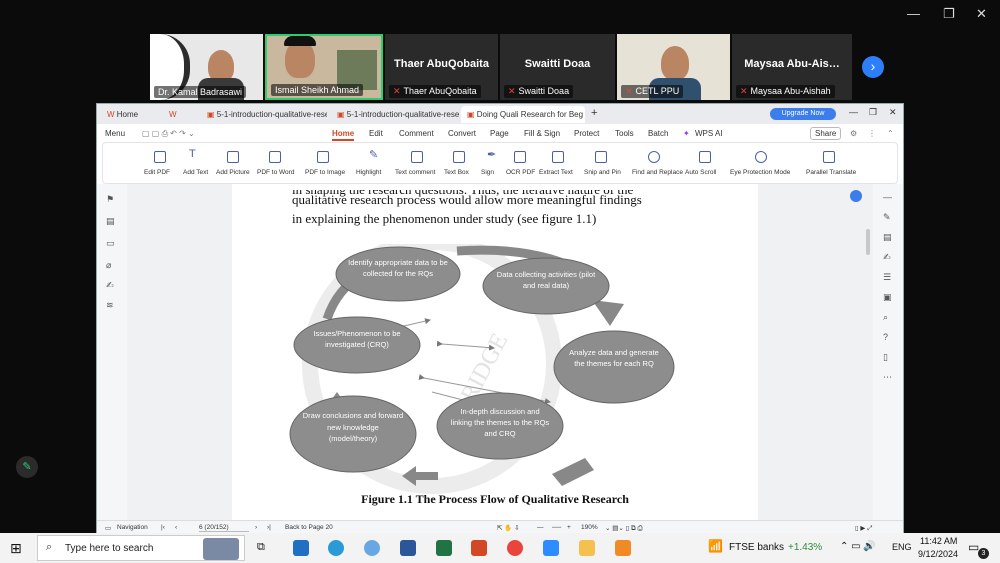 This screenshot has width=1000, height=563. Describe the element at coordinates (556, 527) in the screenshot. I see `zoom-slider: ──` at that location.